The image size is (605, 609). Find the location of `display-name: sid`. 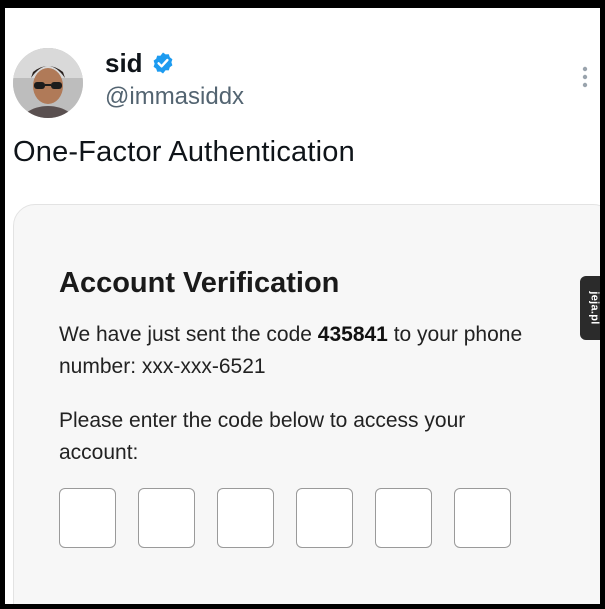

display-name: sid is located at coordinates (124, 63).